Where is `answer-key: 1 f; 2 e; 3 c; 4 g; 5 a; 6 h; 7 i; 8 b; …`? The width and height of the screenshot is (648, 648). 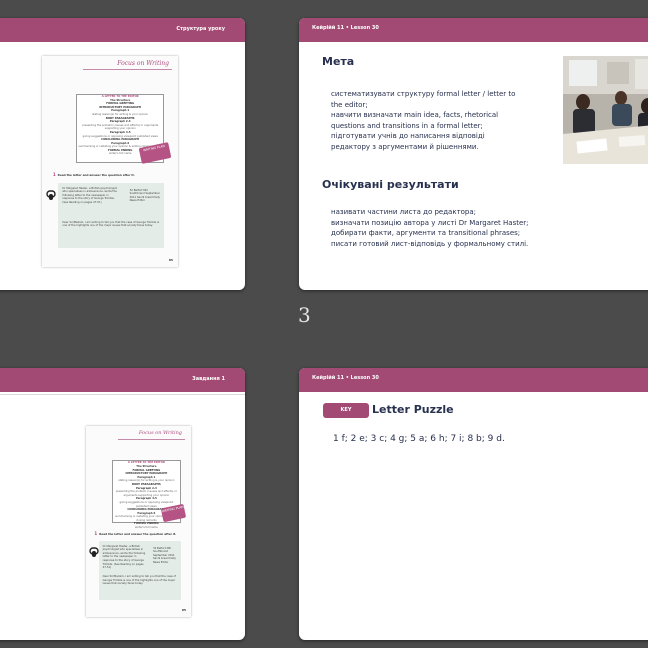
answer-key: 1 f; 2 e; 3 c; 4 g; 5 a; 6 h; 7 i; 8 b; … is located at coordinates (419, 439).